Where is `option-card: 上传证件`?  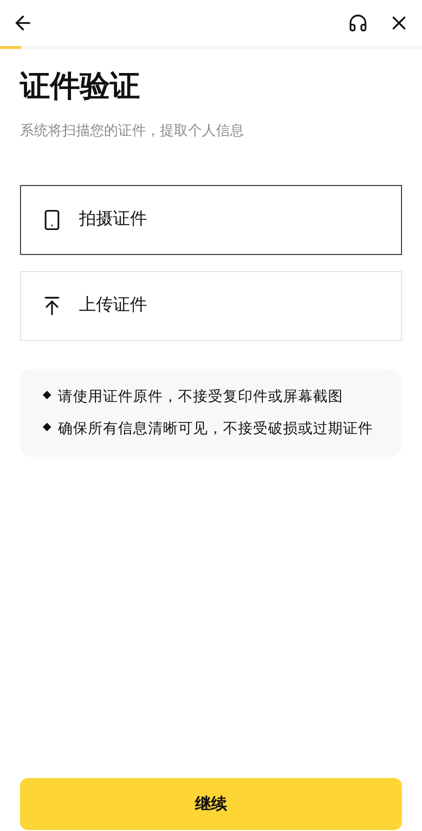 option-card: 上传证件 is located at coordinates (211, 306).